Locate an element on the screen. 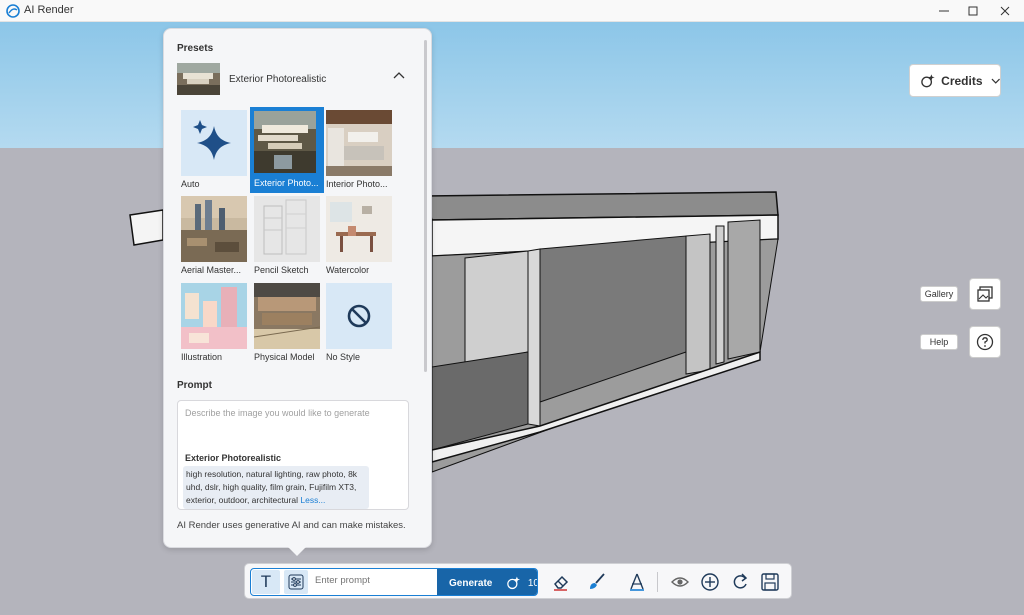 The width and height of the screenshot is (1024, 615). generate-label: Generate is located at coordinates (471, 583).